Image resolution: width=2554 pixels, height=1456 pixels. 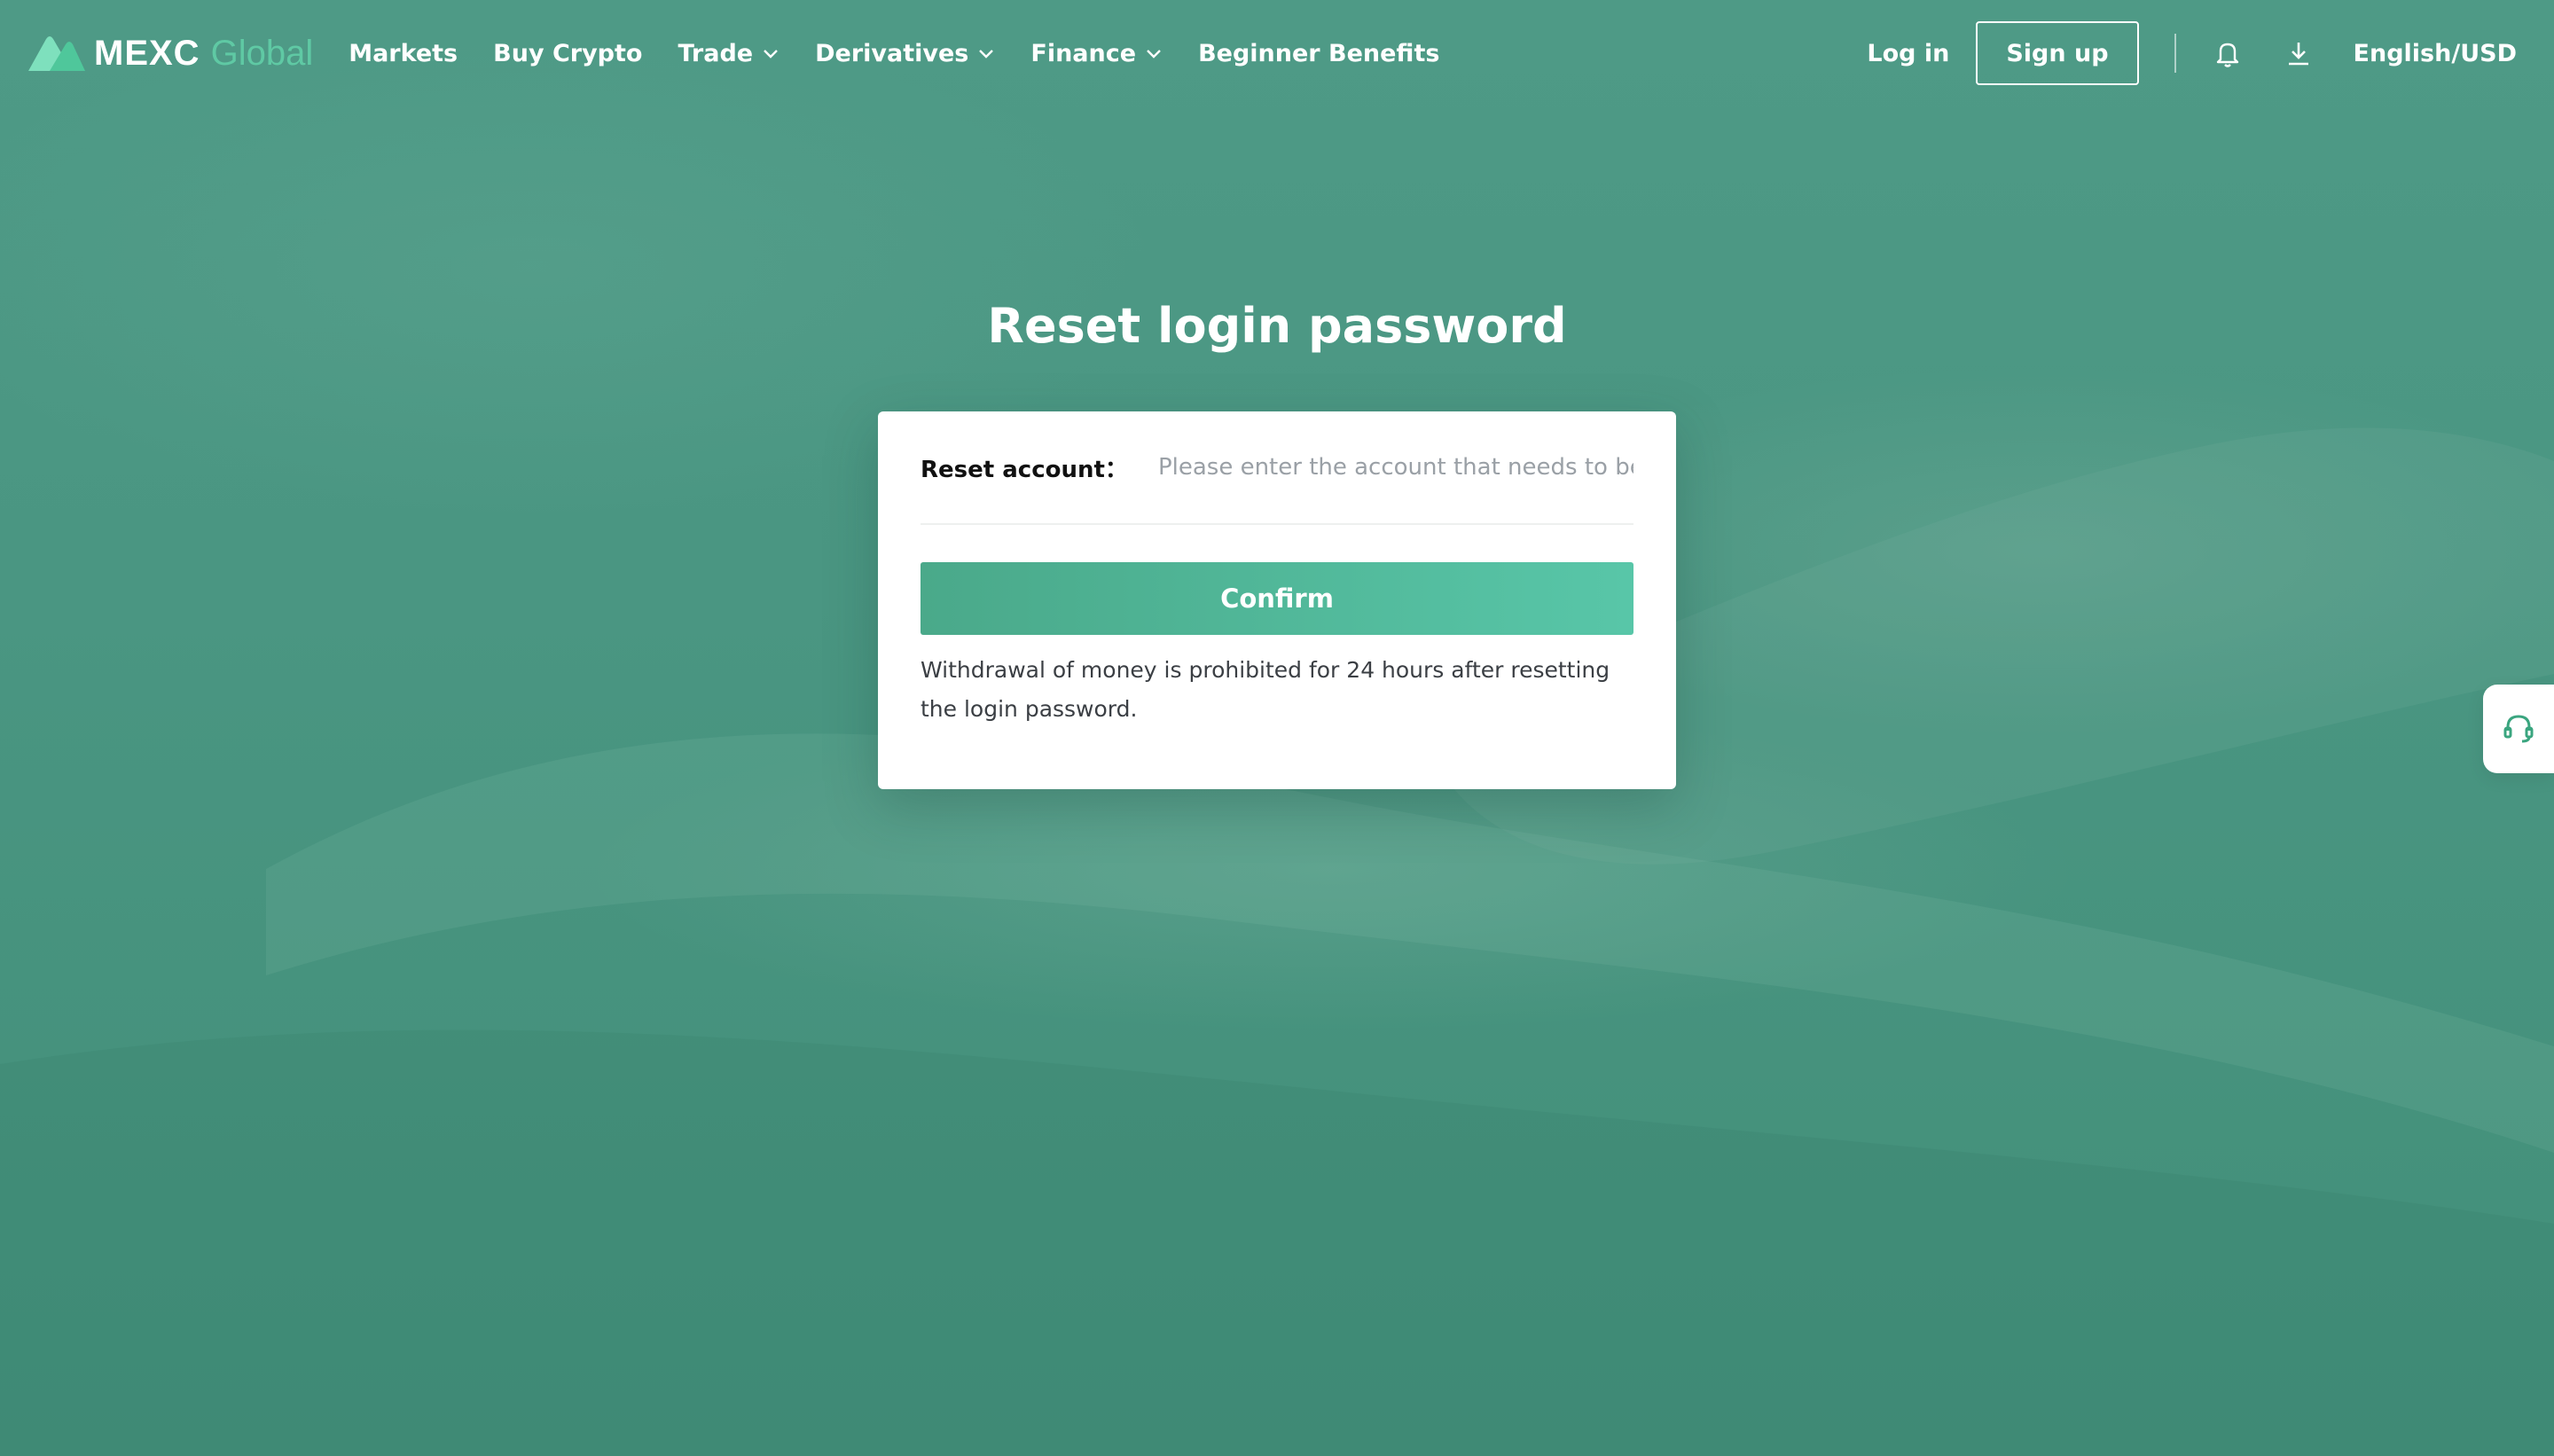 I want to click on mexc-logo: MEXC Global, so click(x=170, y=54).